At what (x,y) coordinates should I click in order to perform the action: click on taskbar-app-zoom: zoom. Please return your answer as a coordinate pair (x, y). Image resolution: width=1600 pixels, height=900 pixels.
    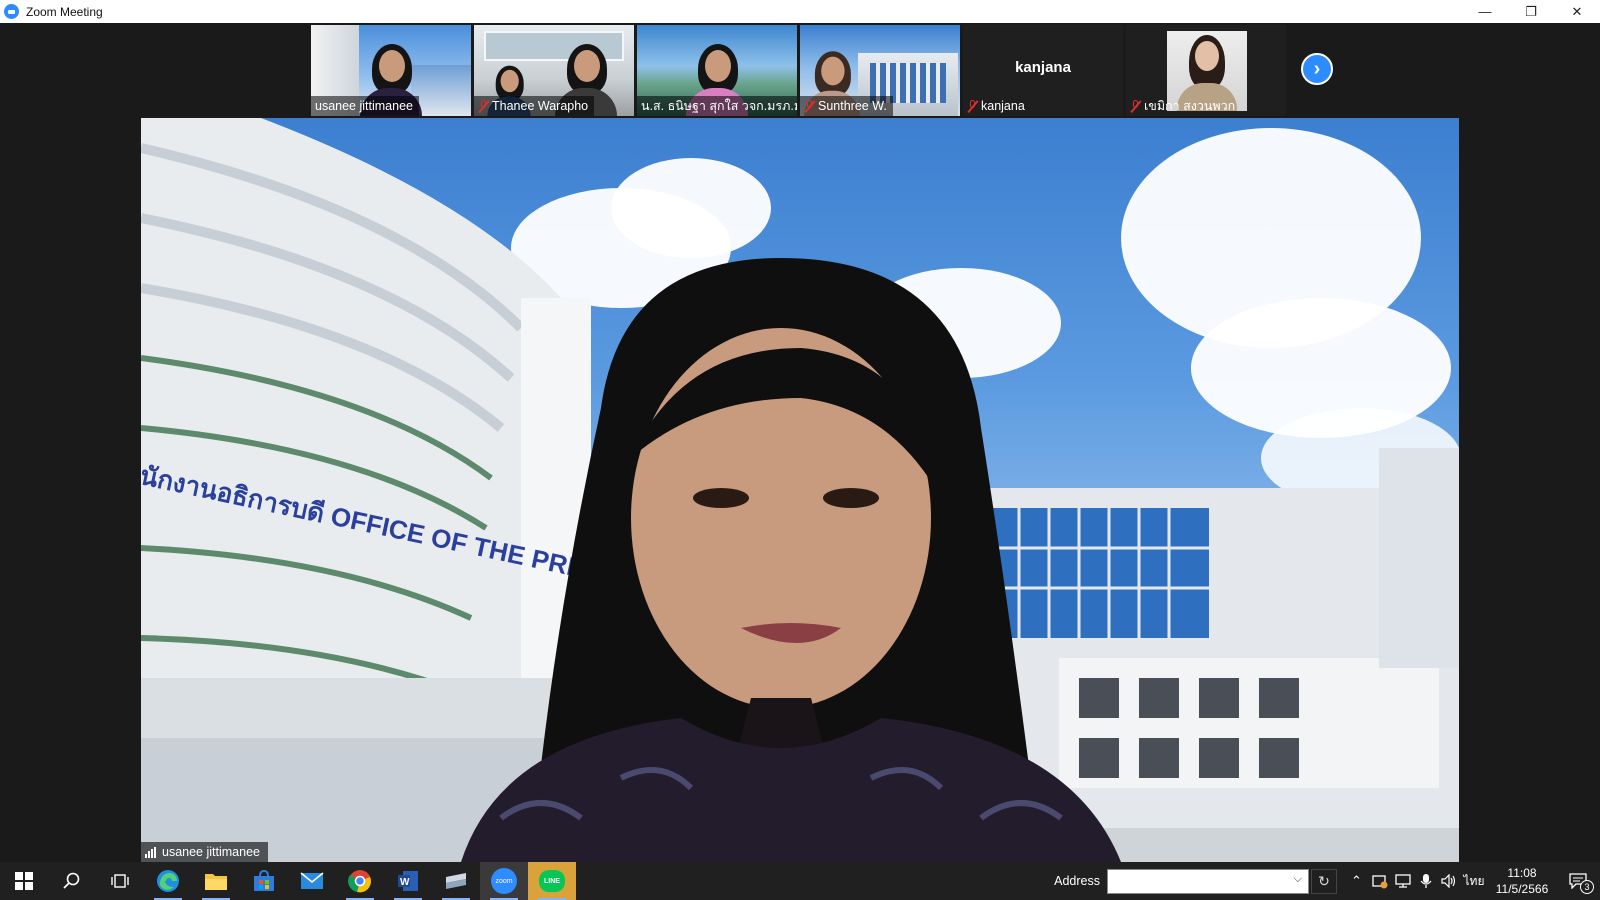
    Looking at the image, I should click on (504, 881).